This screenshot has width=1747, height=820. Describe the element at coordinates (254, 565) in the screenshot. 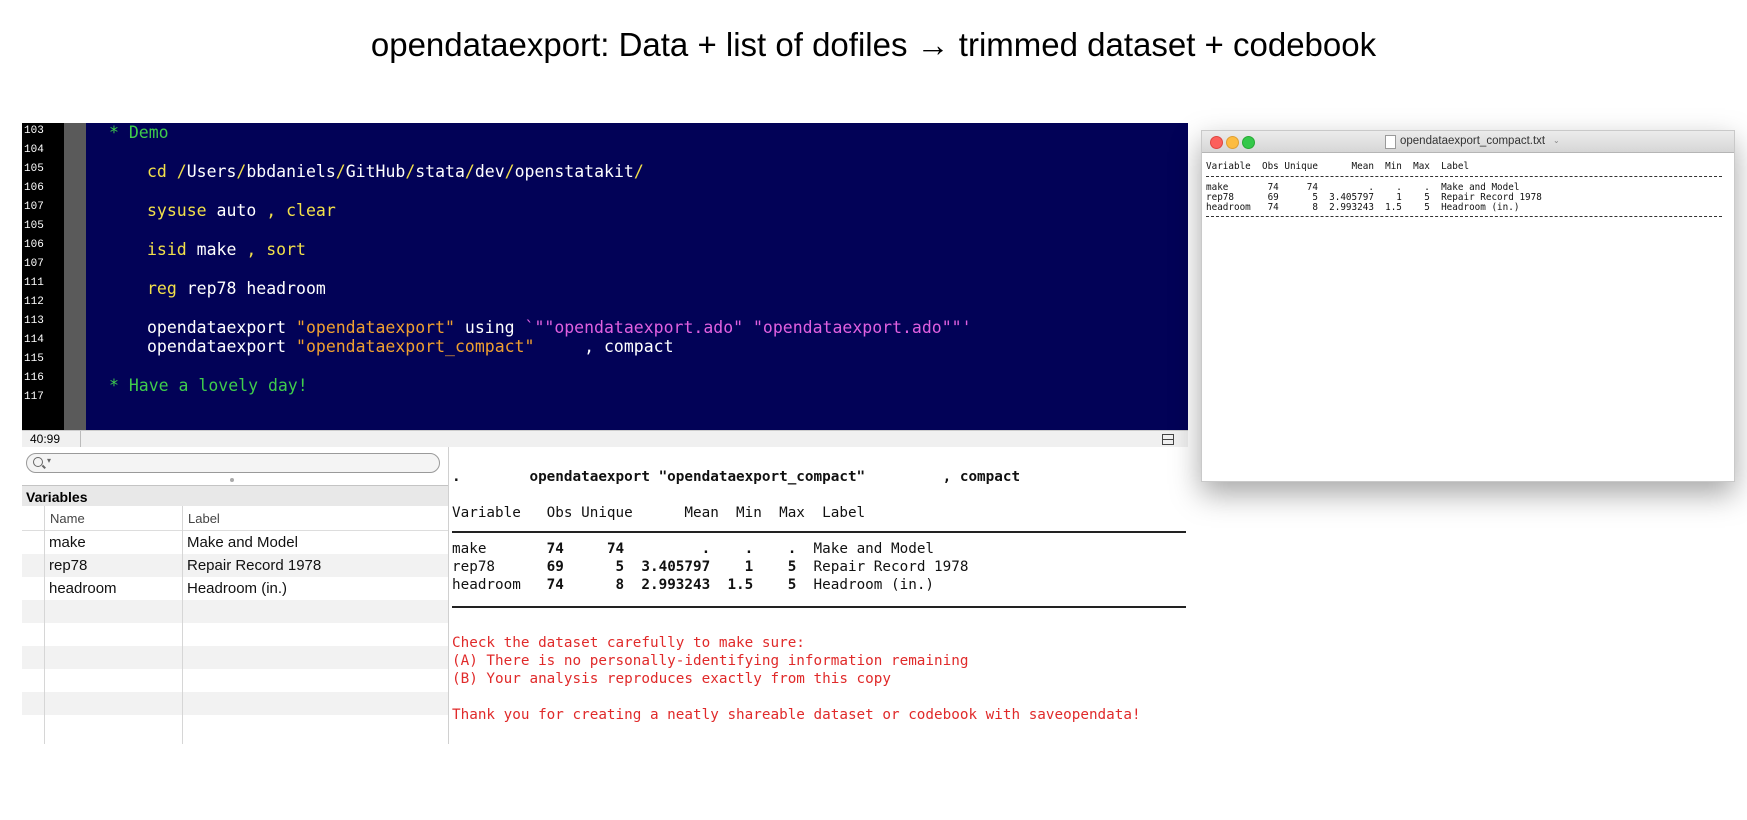

I see `variable-label: Repair Record 1978` at that location.